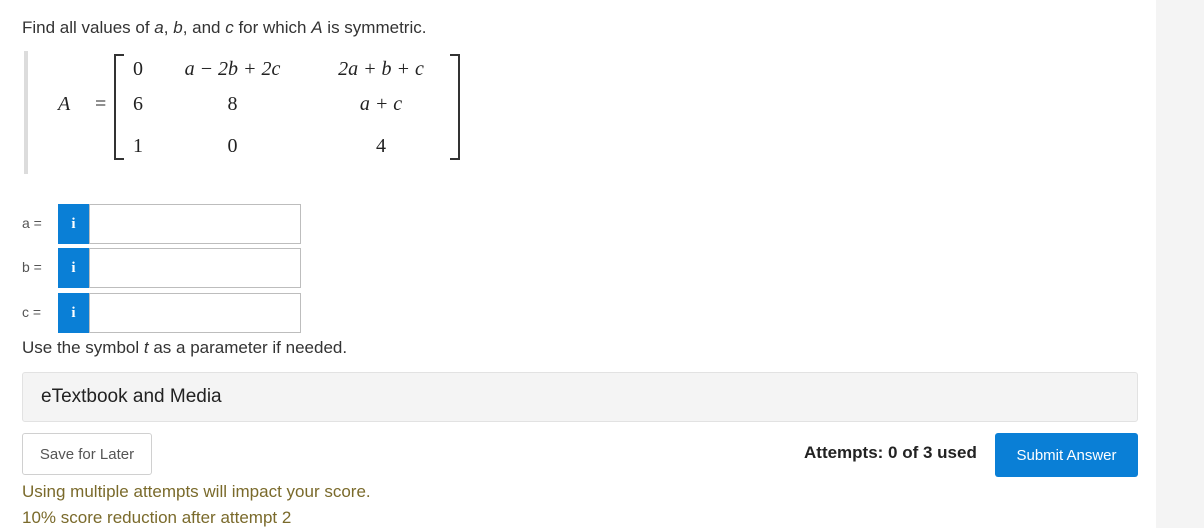 This screenshot has height=528, width=1204. Describe the element at coordinates (195, 224) in the screenshot. I see `answer-a-input` at that location.